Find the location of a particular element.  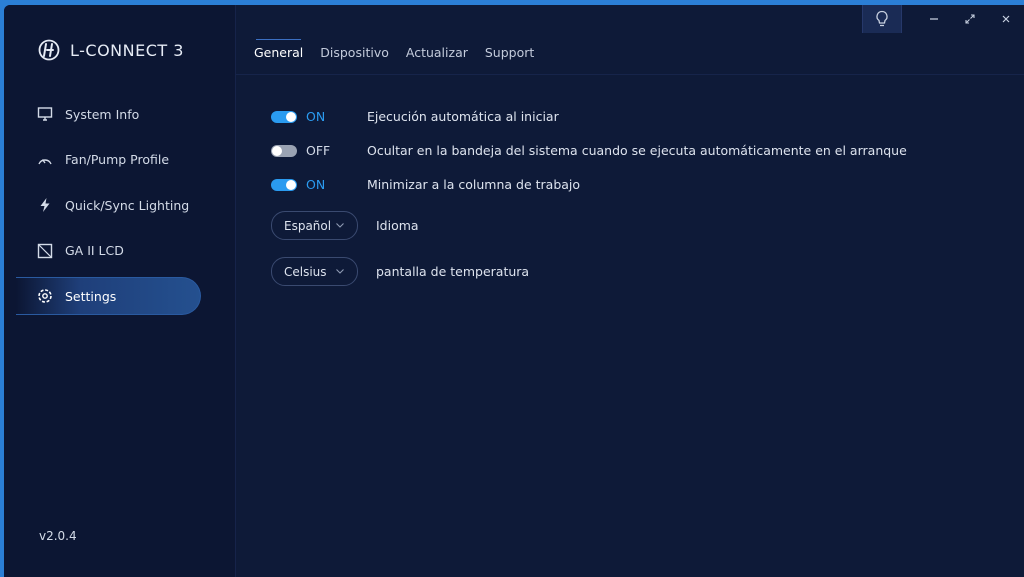

setting-temperature: Celsius pantalla de temperatura is located at coordinates (400, 271).